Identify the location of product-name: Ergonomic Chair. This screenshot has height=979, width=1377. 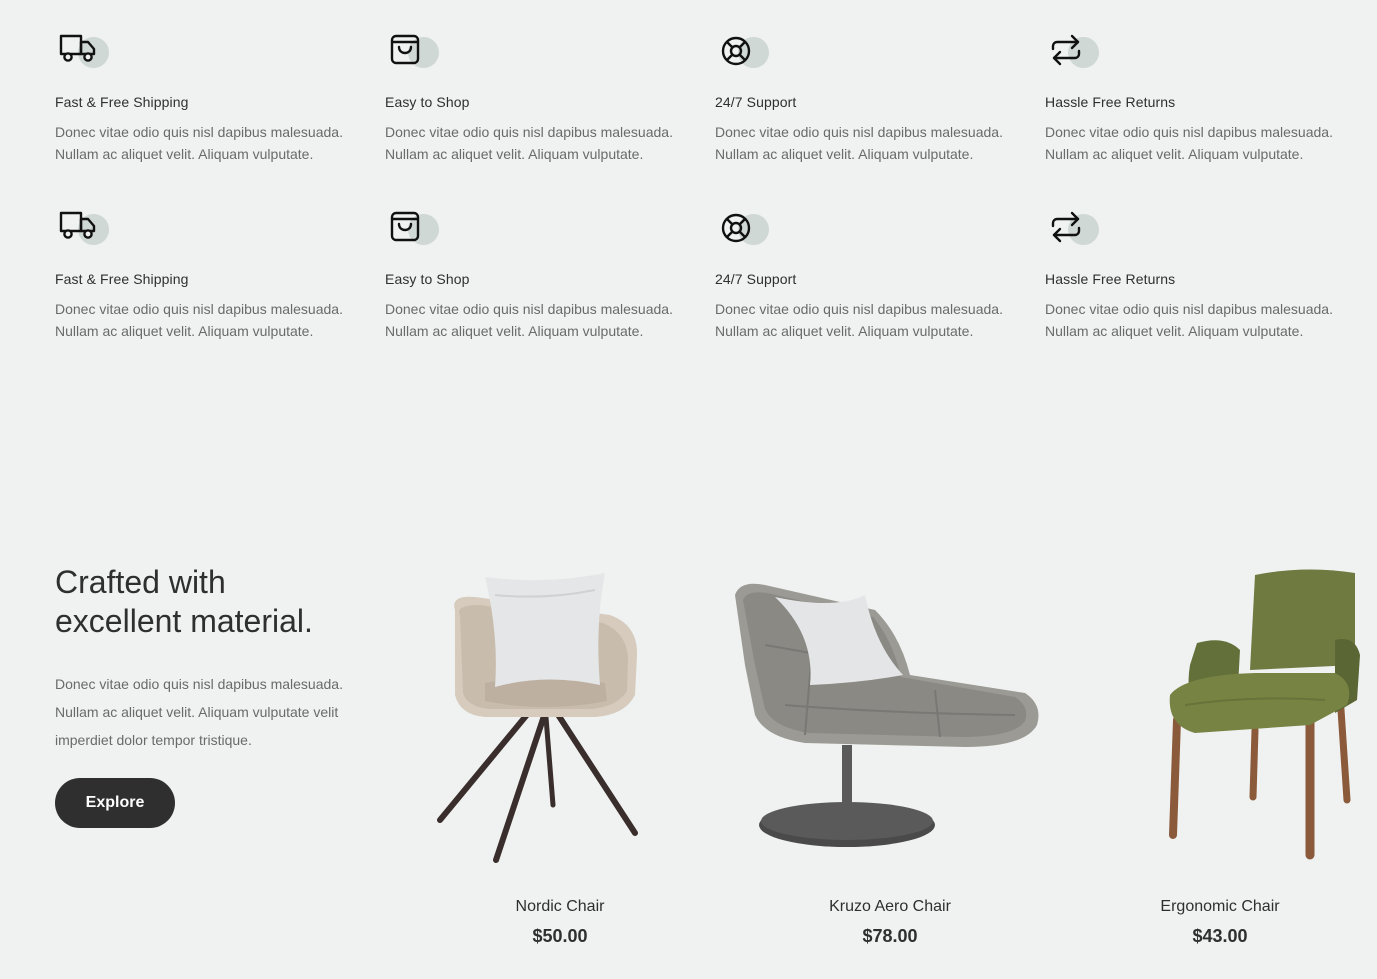
(1220, 906).